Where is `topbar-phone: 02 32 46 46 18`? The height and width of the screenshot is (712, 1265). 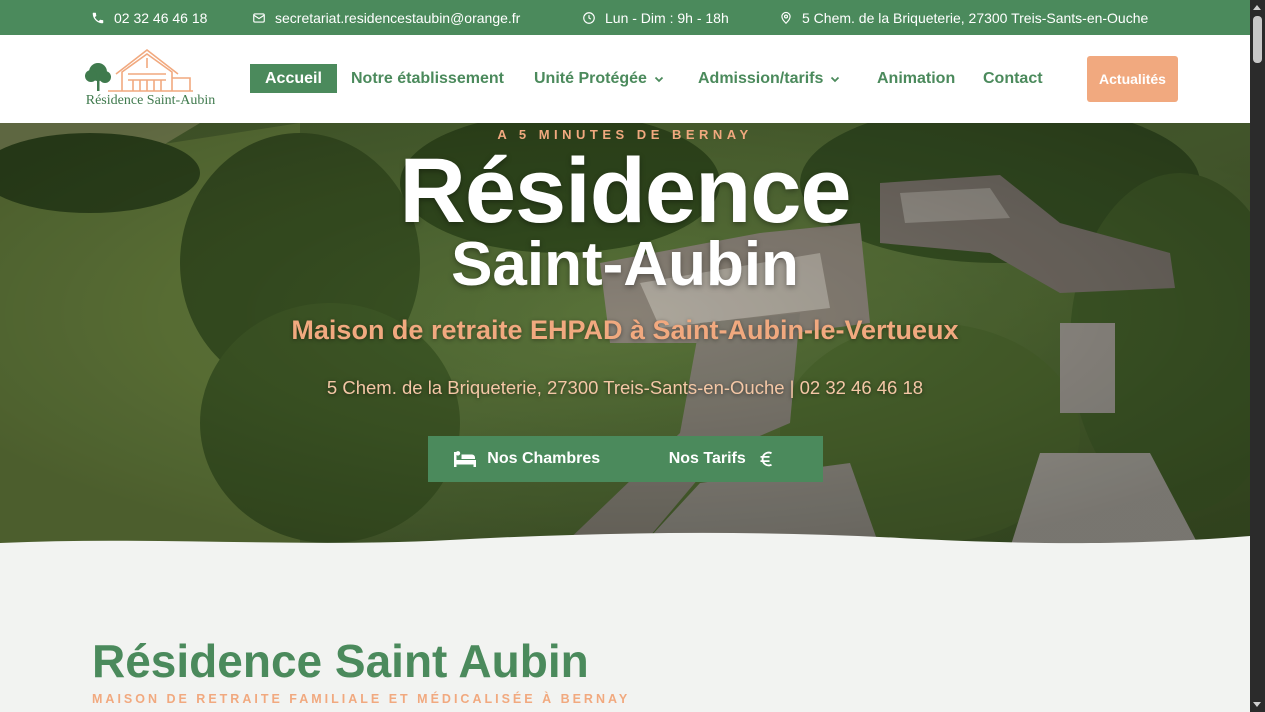 topbar-phone: 02 32 46 46 18 is located at coordinates (149, 17).